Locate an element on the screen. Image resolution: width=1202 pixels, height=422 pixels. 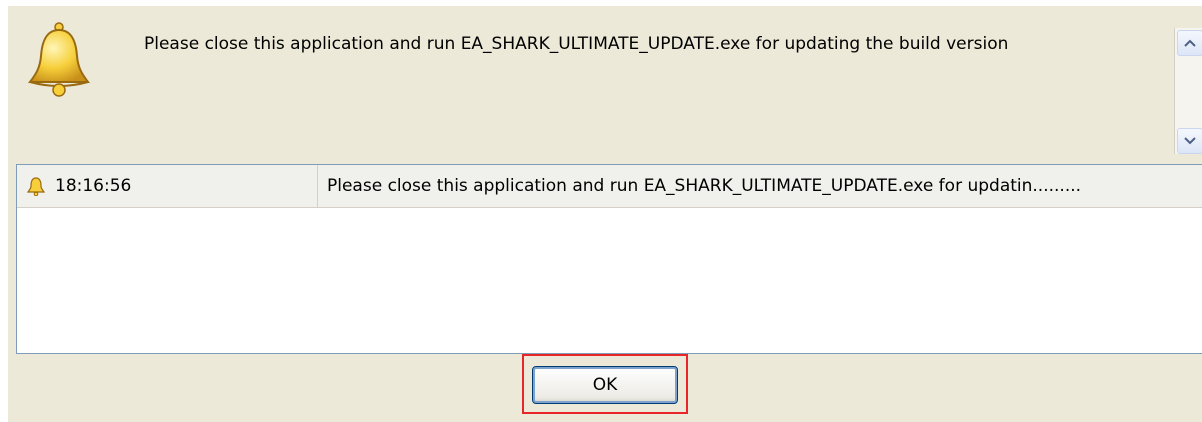
log-time: 18:16:56 is located at coordinates (93, 186).